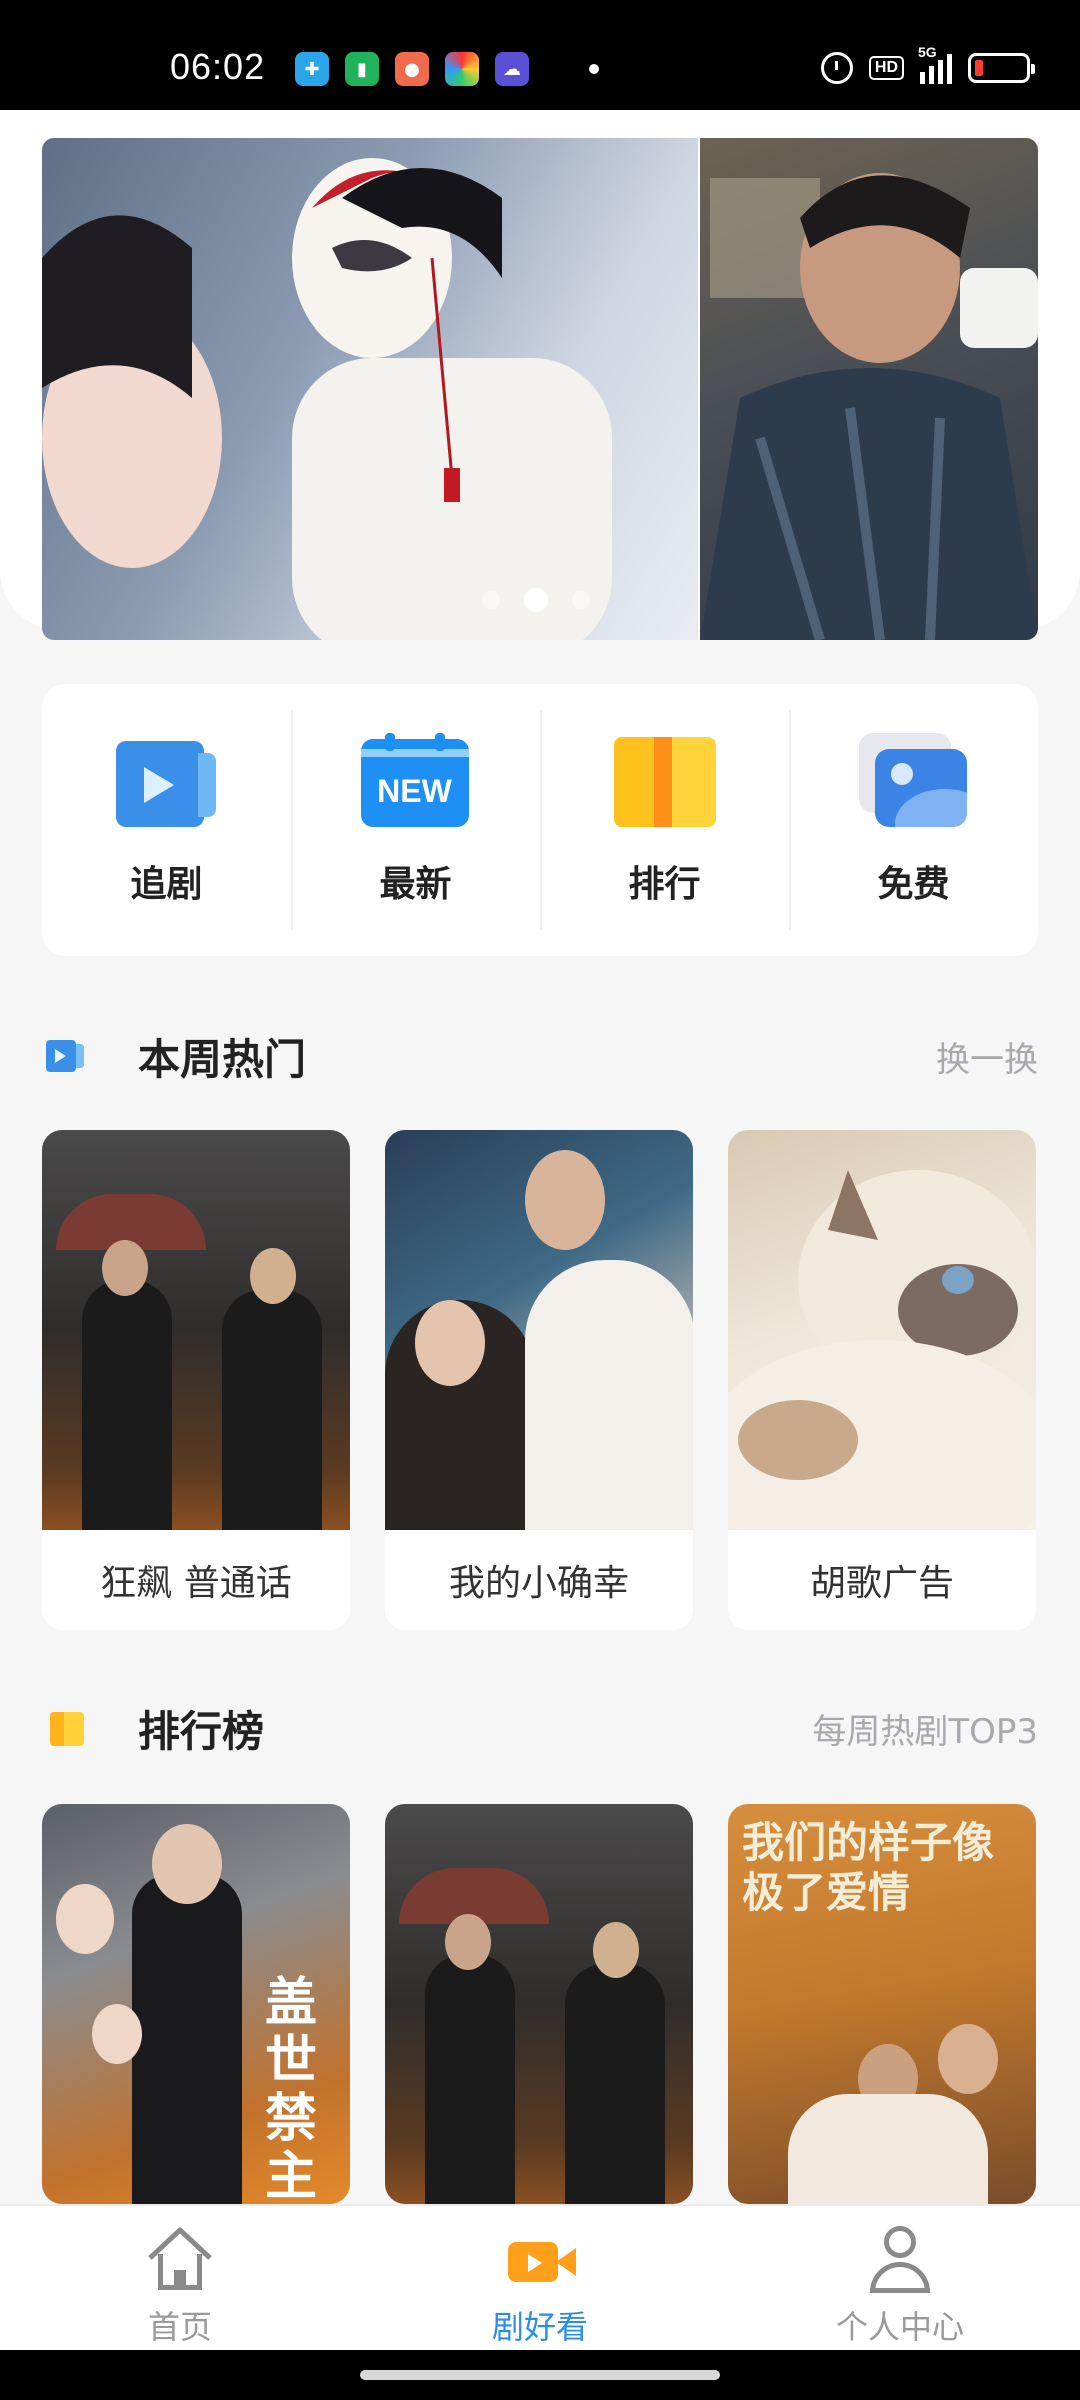 This screenshot has width=1080, height=2400. Describe the element at coordinates (665, 781) in the screenshot. I see `rank-bars-icon` at that location.